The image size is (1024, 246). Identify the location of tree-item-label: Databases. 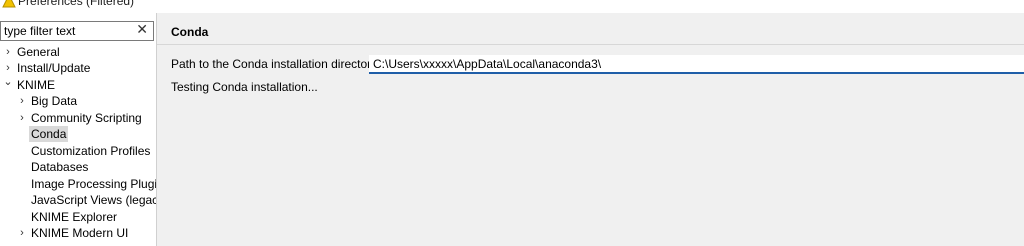
(60, 167).